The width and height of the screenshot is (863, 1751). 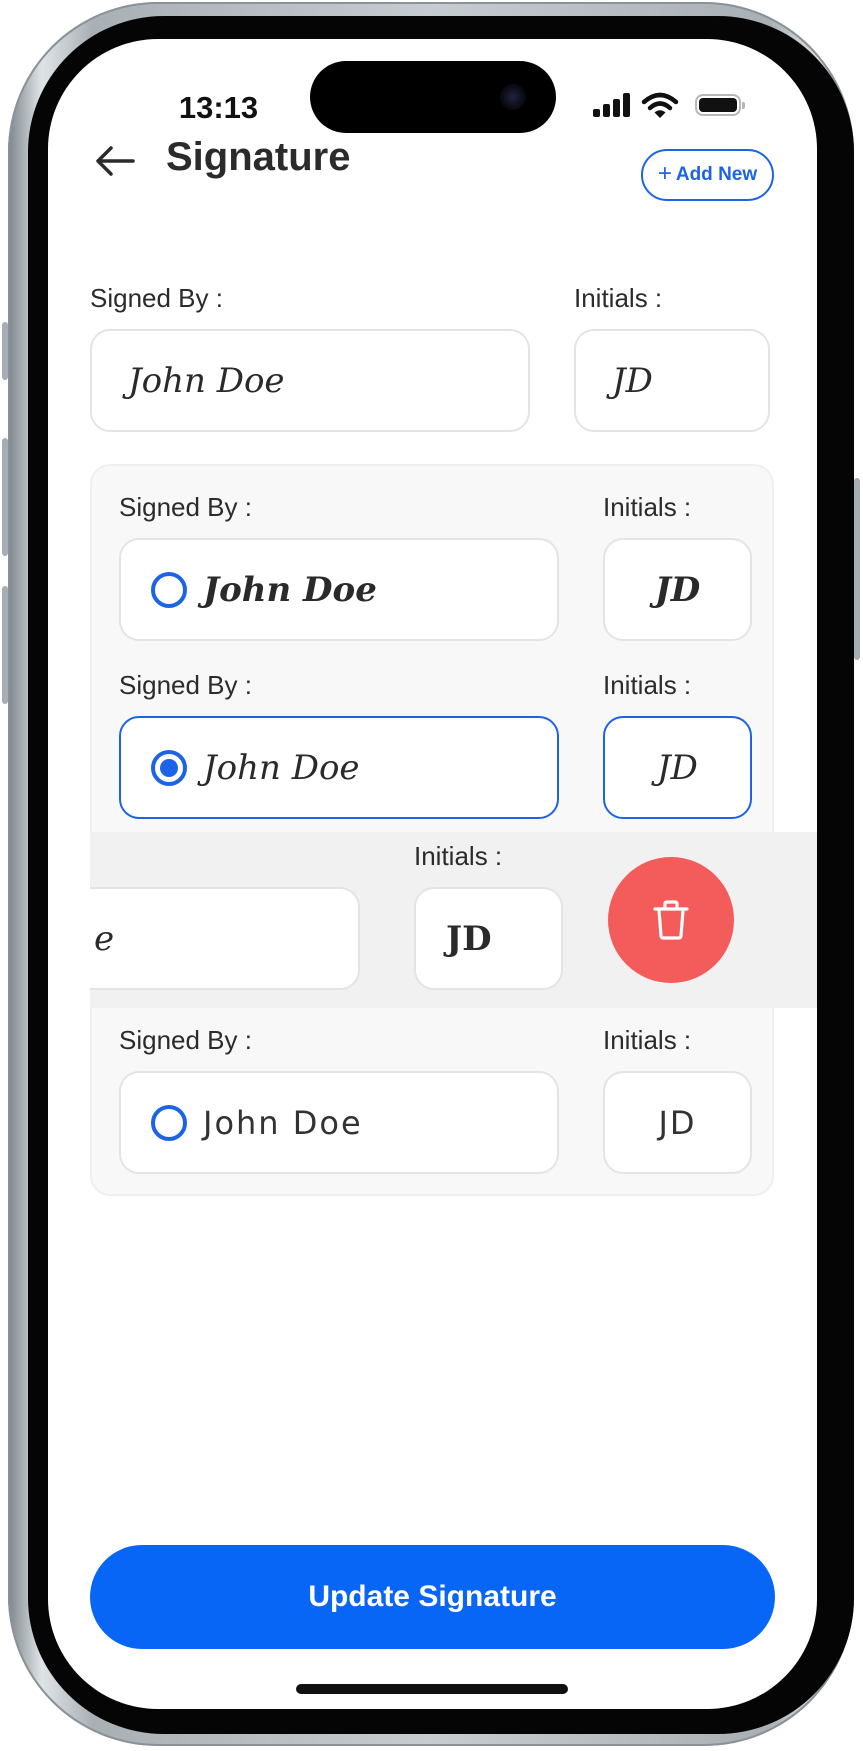 I want to click on trash-icon, so click(x=671, y=920).